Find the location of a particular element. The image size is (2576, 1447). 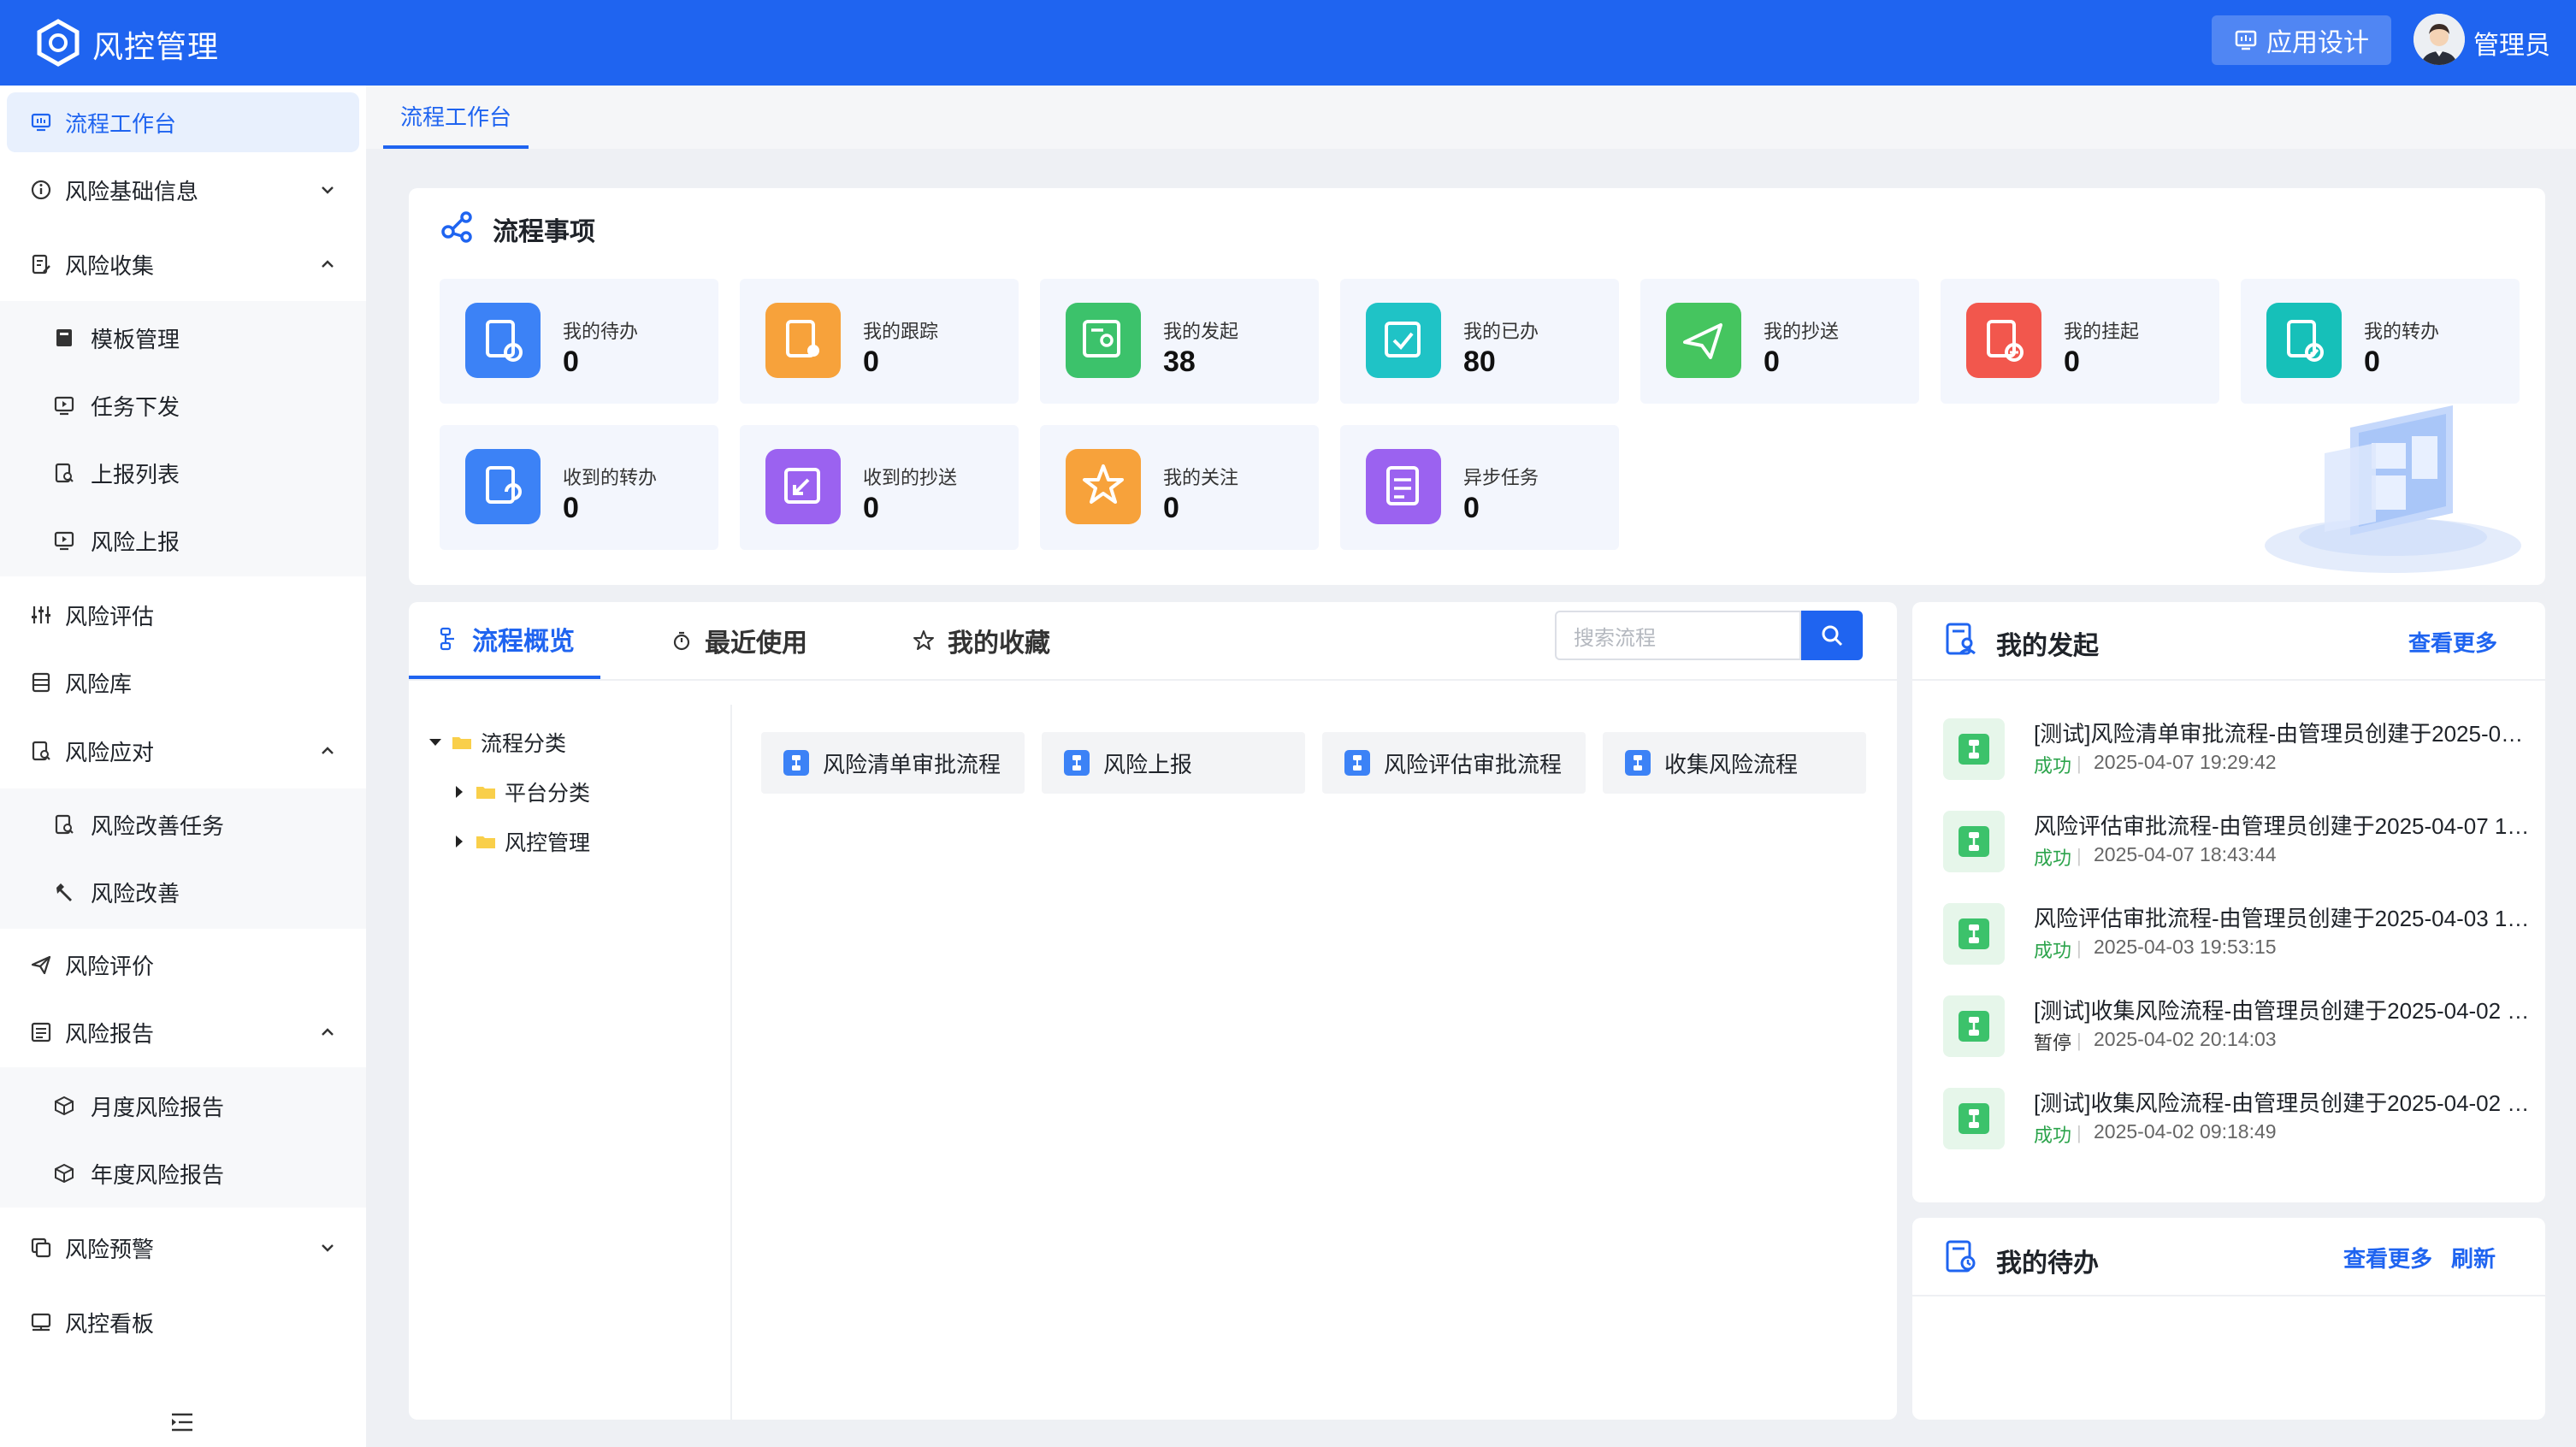

stat-tile-async-task: 异步任务 0 is located at coordinates (1479, 487).